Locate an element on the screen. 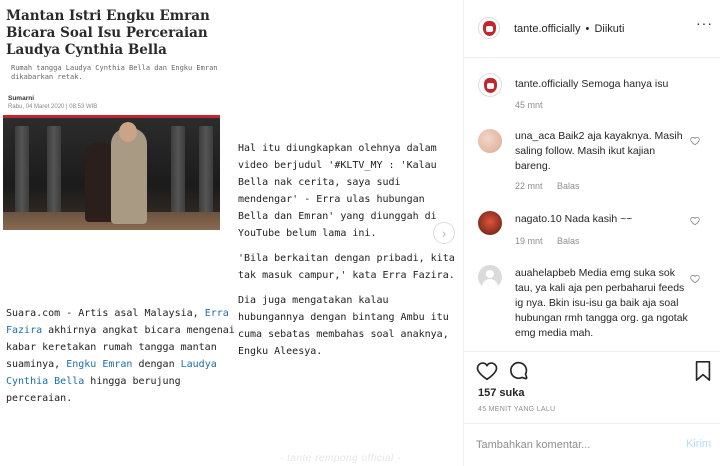 The image size is (720, 466). comment-time: 22 mnt is located at coordinates (529, 186).